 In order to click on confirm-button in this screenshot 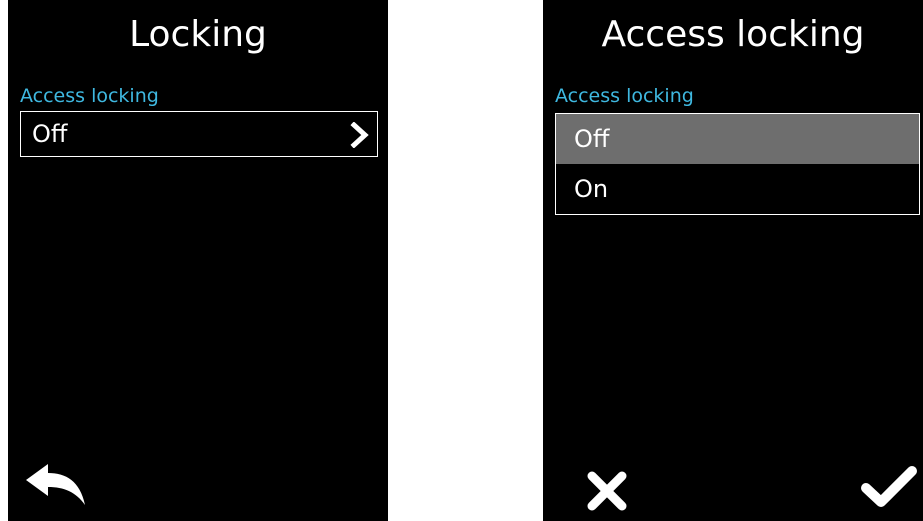, I will do `click(889, 487)`.